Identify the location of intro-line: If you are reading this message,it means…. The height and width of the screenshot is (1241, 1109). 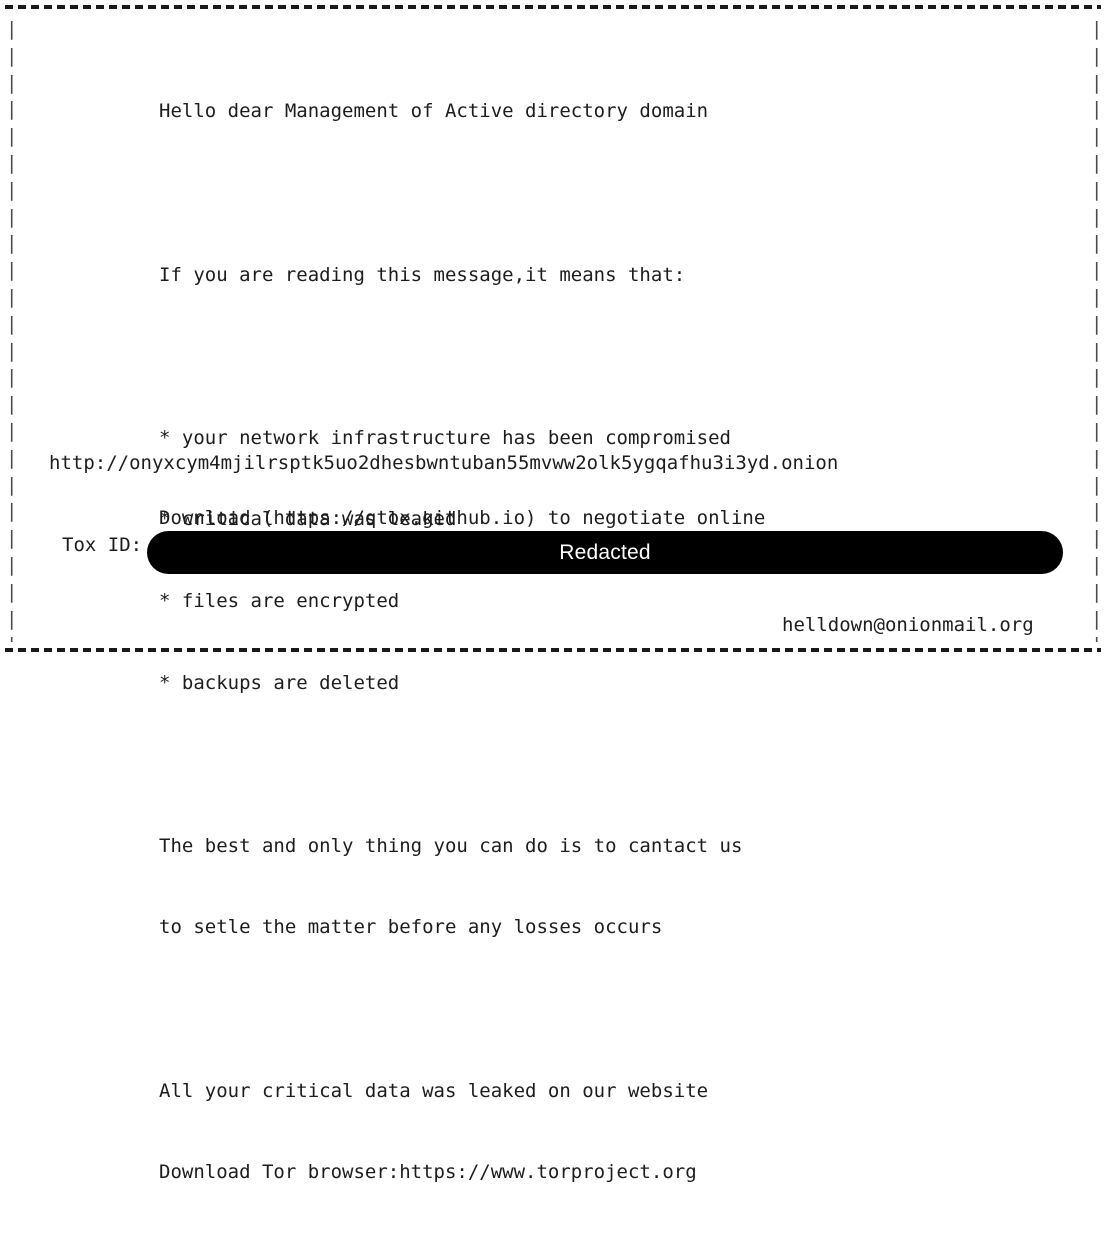
(422, 274).